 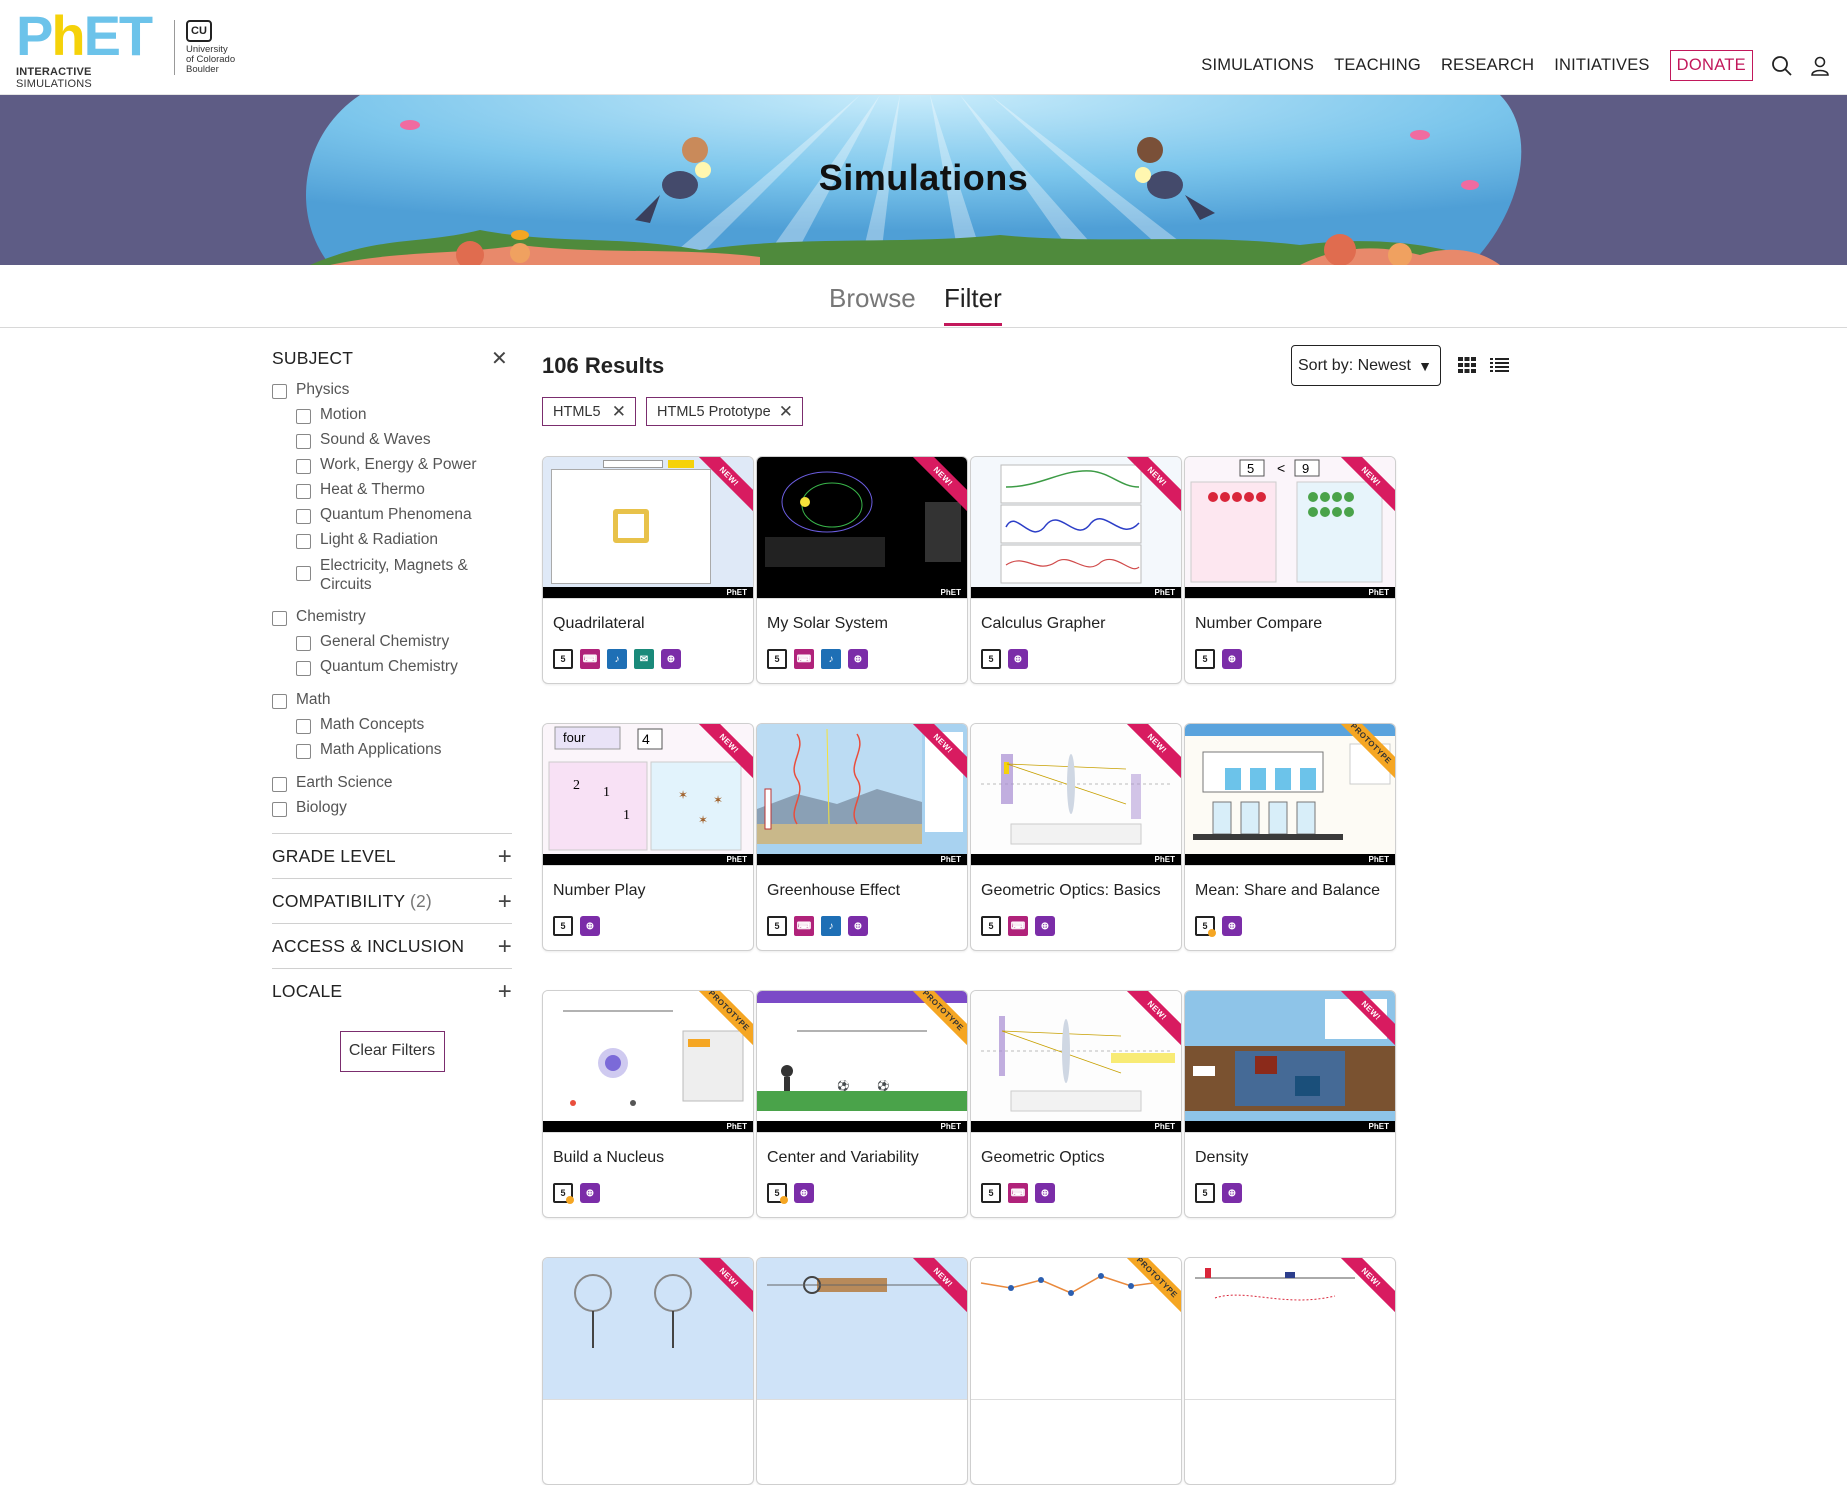 What do you see at coordinates (392, 728) in the screenshot?
I see `filter-math-concepts: Math Concepts` at bounding box center [392, 728].